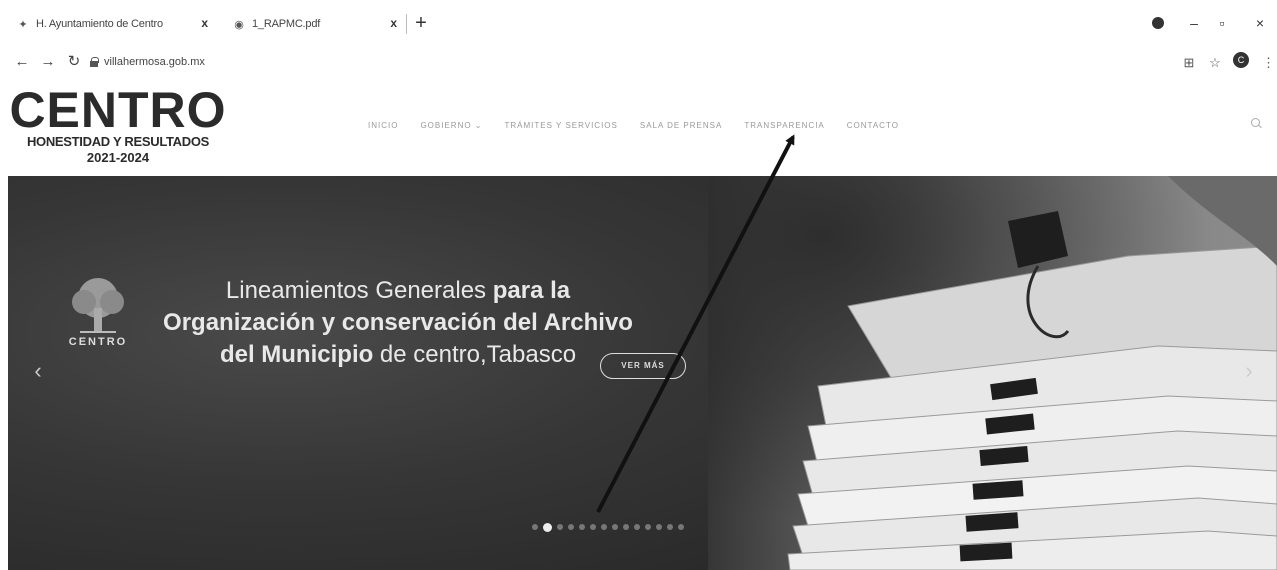  What do you see at coordinates (610, 527) in the screenshot?
I see `slide-dots` at bounding box center [610, 527].